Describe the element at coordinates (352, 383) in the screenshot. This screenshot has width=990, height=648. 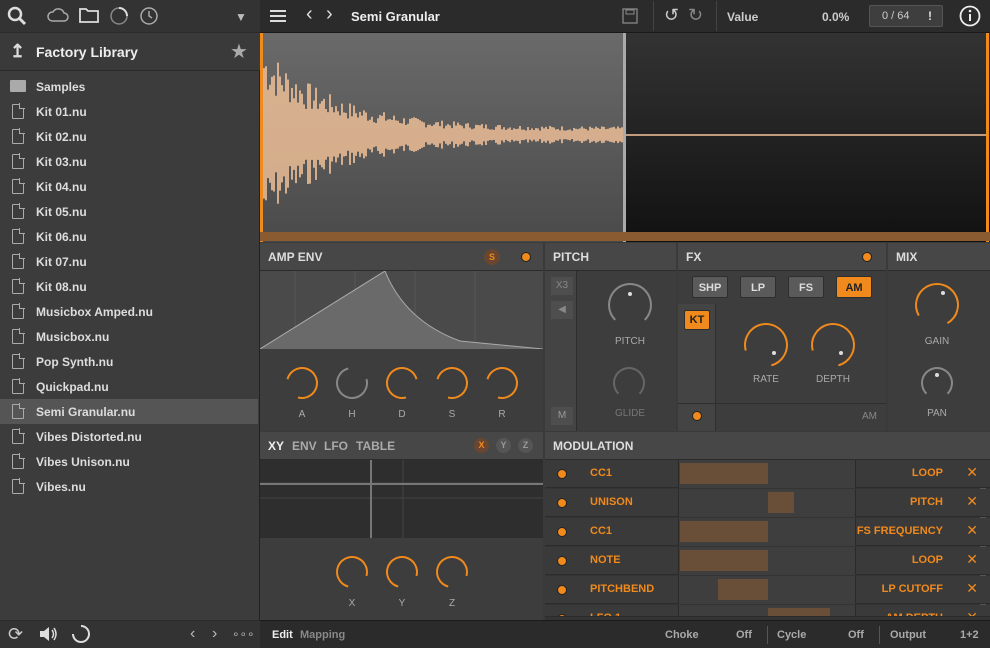
I see `amp-knob-h` at that location.